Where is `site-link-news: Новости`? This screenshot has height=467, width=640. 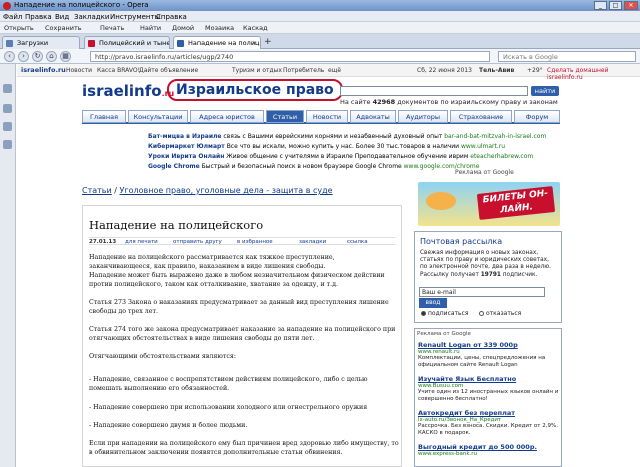
site-link-news: Новости is located at coordinates (79, 70).